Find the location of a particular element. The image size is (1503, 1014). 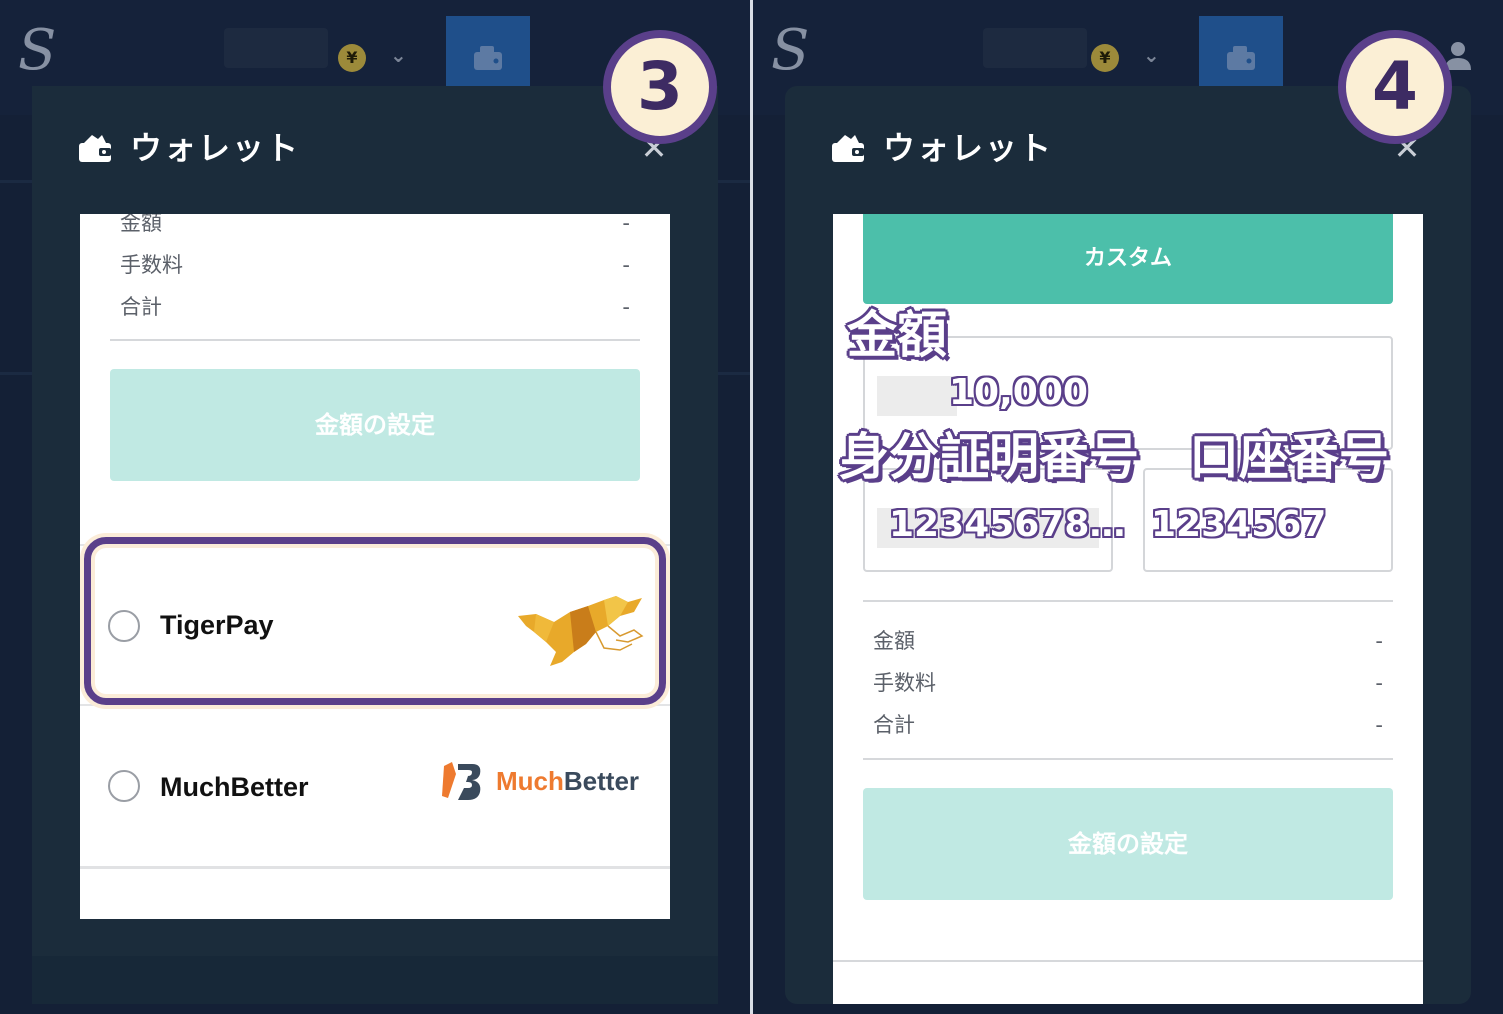

custom-amount-button: カスタム is located at coordinates (1128, 259).